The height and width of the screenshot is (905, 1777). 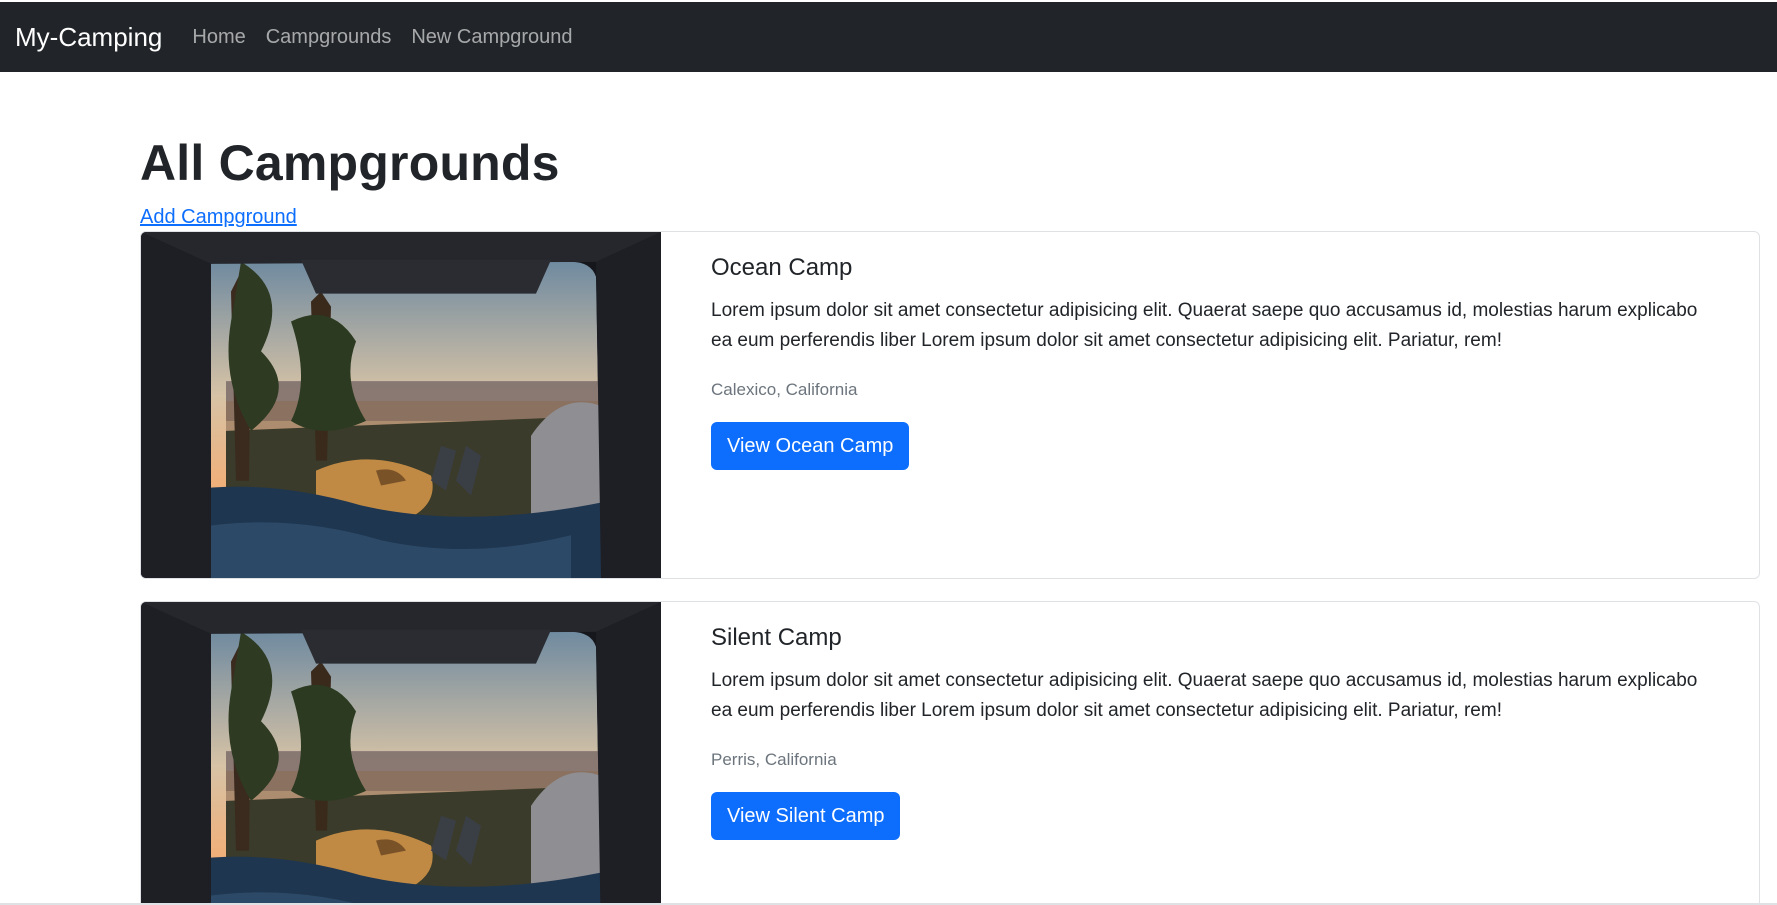 What do you see at coordinates (782, 267) in the screenshot?
I see `card-title: Ocean Camp` at bounding box center [782, 267].